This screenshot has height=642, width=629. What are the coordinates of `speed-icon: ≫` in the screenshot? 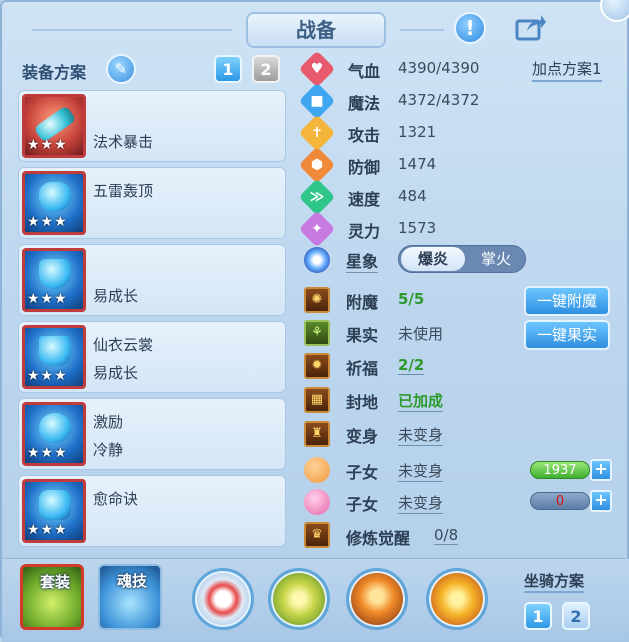 It's located at (317, 197).